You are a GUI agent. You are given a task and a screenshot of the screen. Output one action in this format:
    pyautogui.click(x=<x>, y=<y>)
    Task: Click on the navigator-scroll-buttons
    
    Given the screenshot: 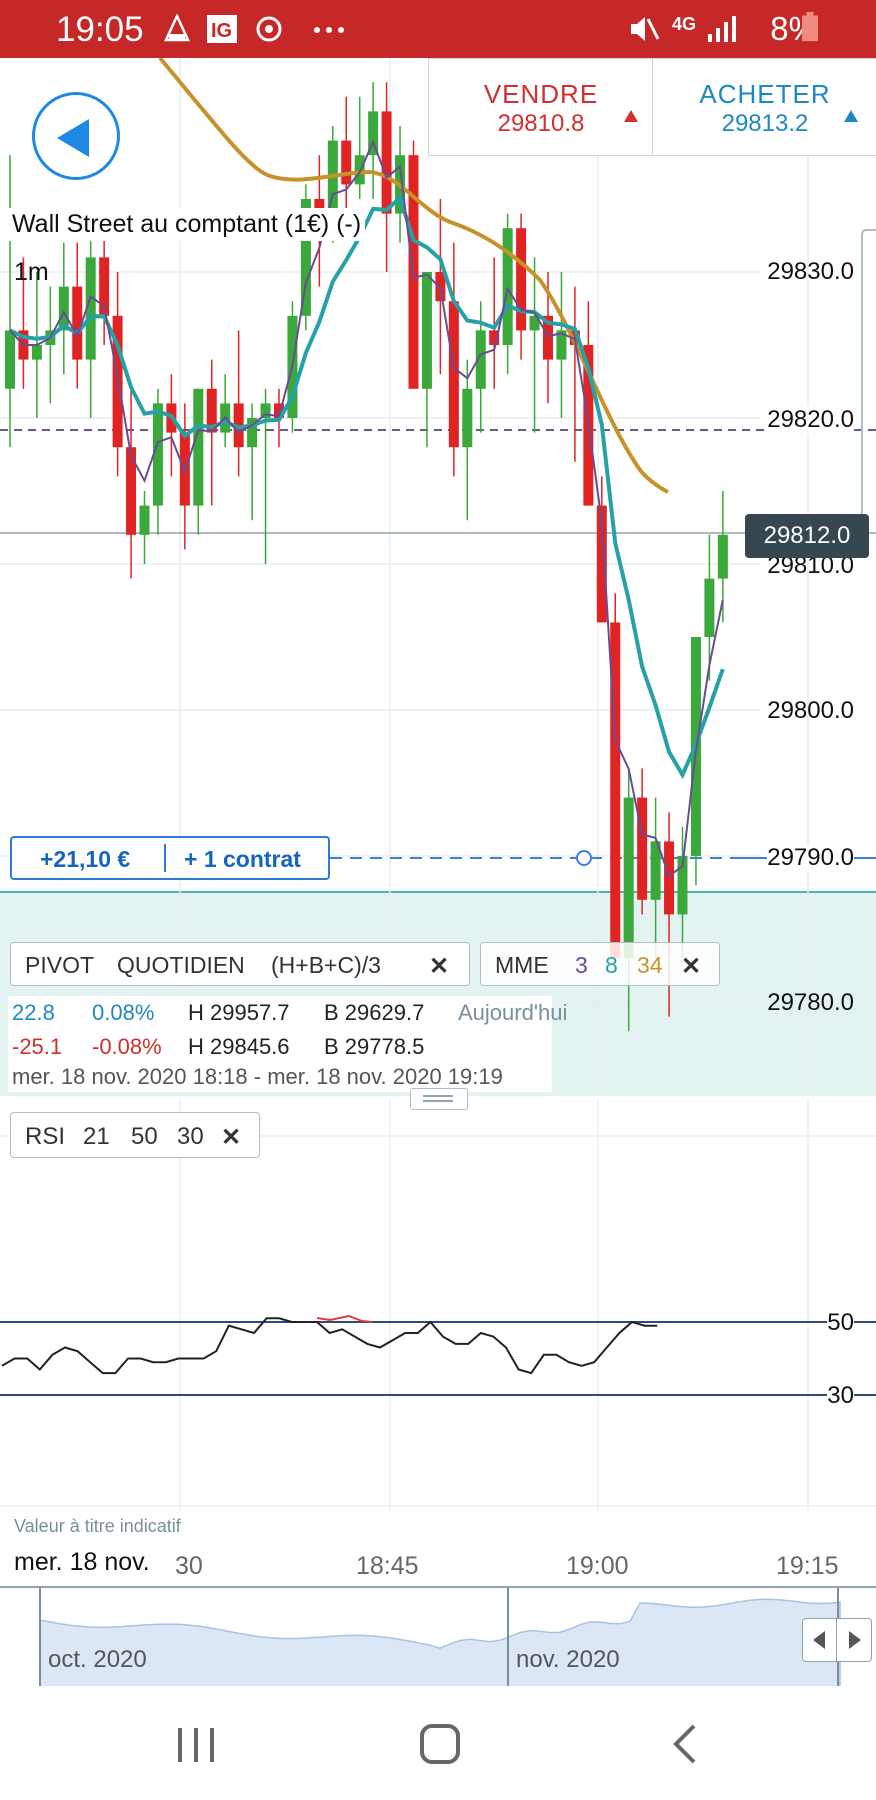 What is the action you would take?
    pyautogui.click(x=837, y=1640)
    